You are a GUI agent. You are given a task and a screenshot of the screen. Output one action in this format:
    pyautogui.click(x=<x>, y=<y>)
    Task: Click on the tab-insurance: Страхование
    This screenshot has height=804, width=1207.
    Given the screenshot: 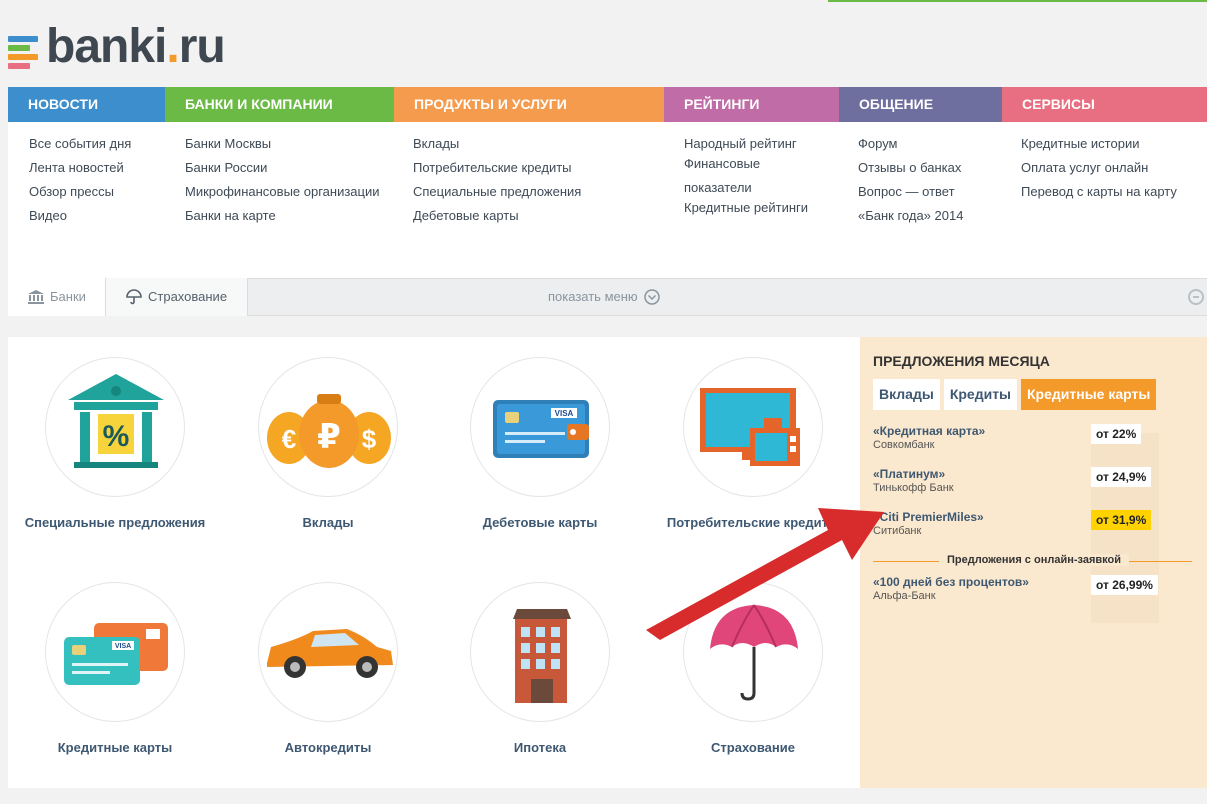 What is the action you would take?
    pyautogui.click(x=177, y=297)
    